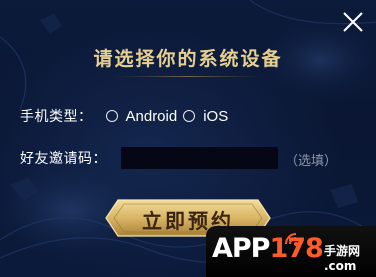 This screenshot has height=277, width=376. I want to click on ios-radio: iOS, so click(205, 116).